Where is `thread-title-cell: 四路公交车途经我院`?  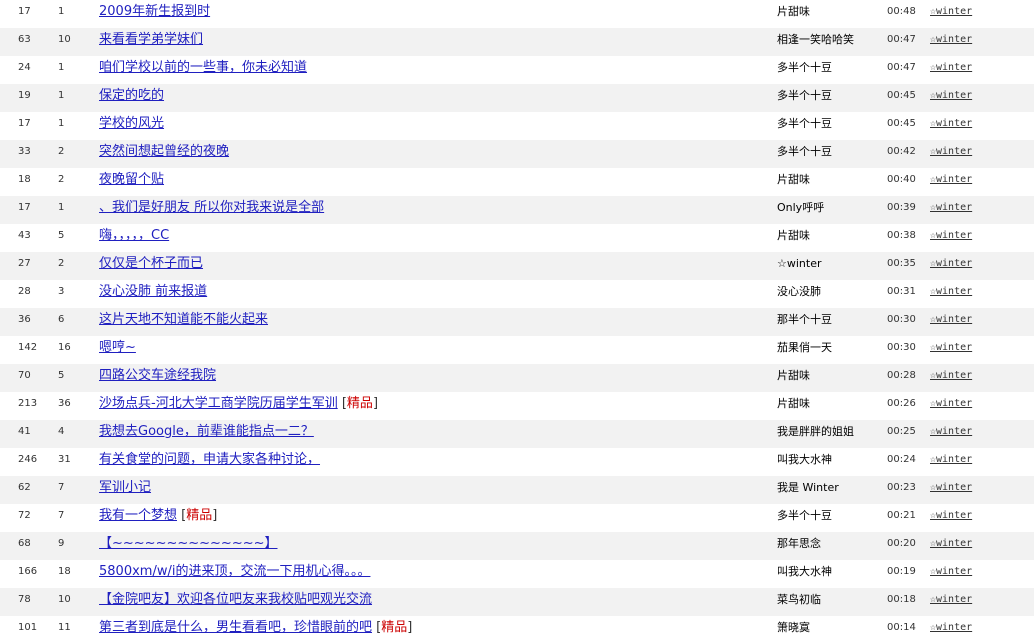 thread-title-cell: 四路公交车途经我院 is located at coordinates (157, 376).